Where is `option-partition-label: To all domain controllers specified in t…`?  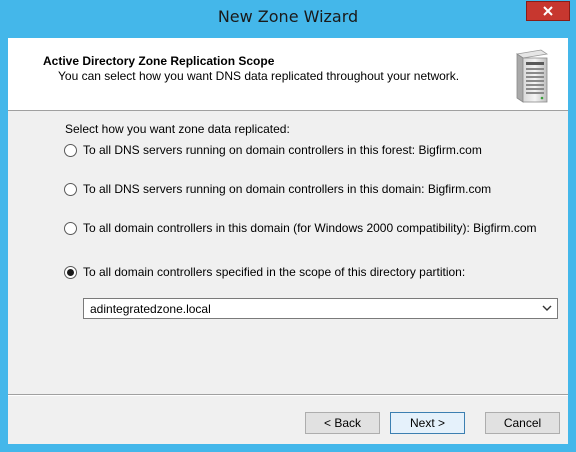 option-partition-label: To all domain controllers specified in t… is located at coordinates (274, 272).